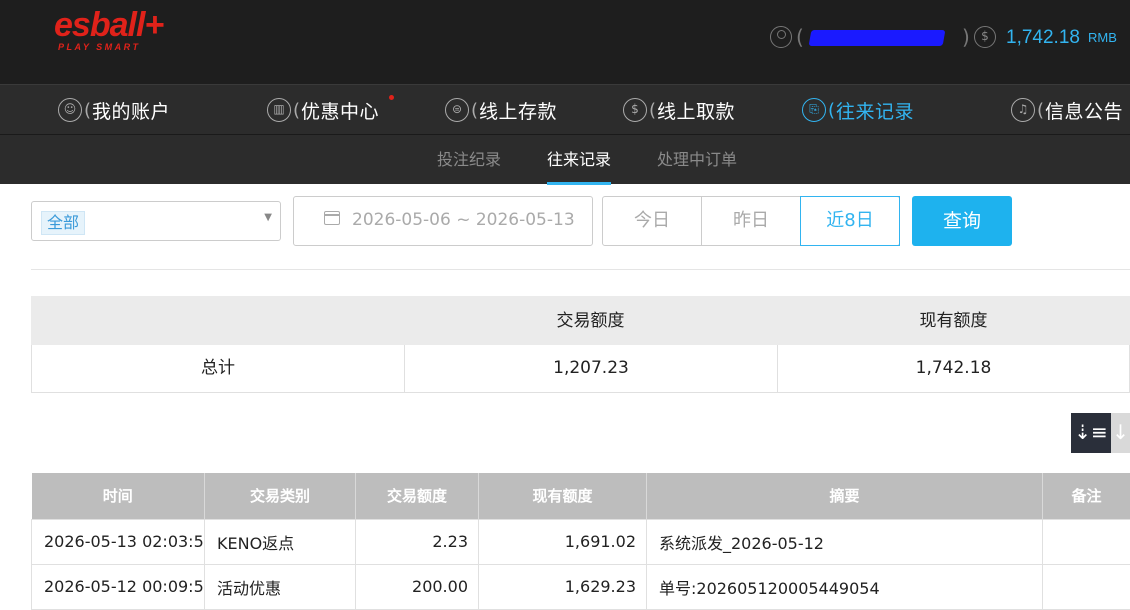 This screenshot has width=1130, height=610. I want to click on date-range-picker: 2026-05-06 ~ 2026-05-13, so click(443, 221).